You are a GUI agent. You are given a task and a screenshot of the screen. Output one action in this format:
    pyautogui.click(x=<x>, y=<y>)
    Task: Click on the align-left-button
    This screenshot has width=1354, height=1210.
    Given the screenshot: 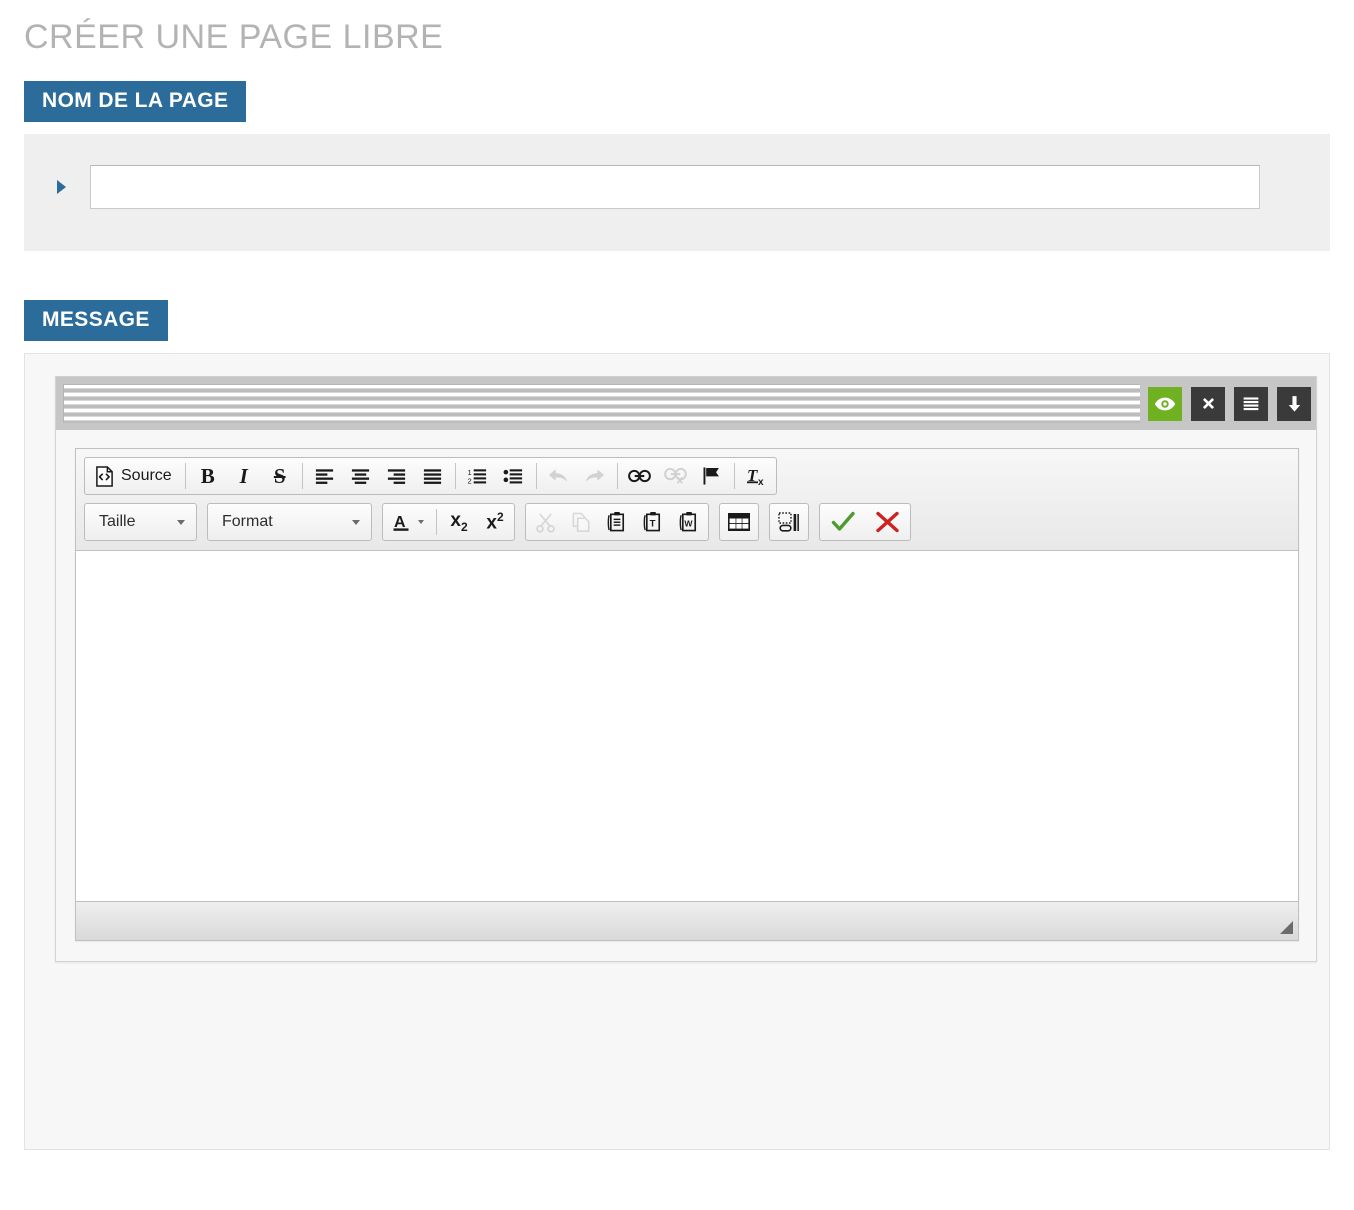 What is the action you would take?
    pyautogui.click(x=325, y=476)
    